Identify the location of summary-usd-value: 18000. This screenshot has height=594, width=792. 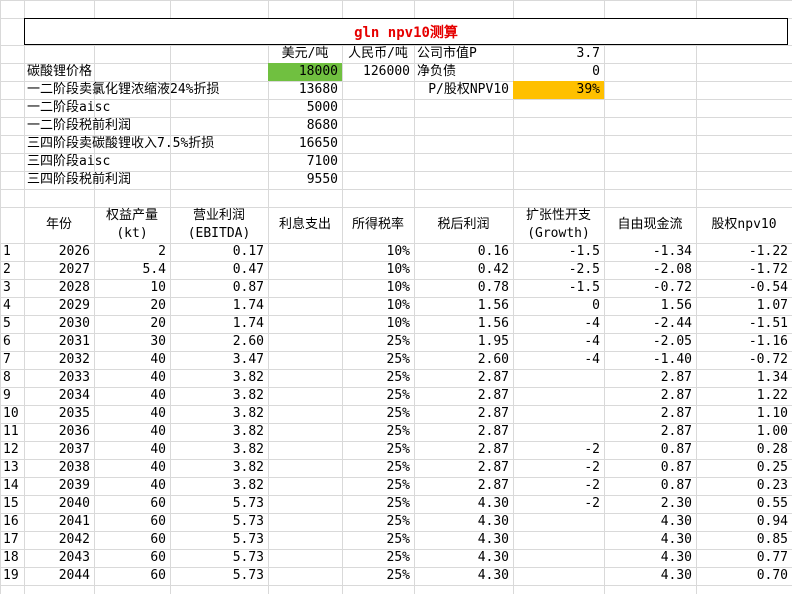
(305, 72).